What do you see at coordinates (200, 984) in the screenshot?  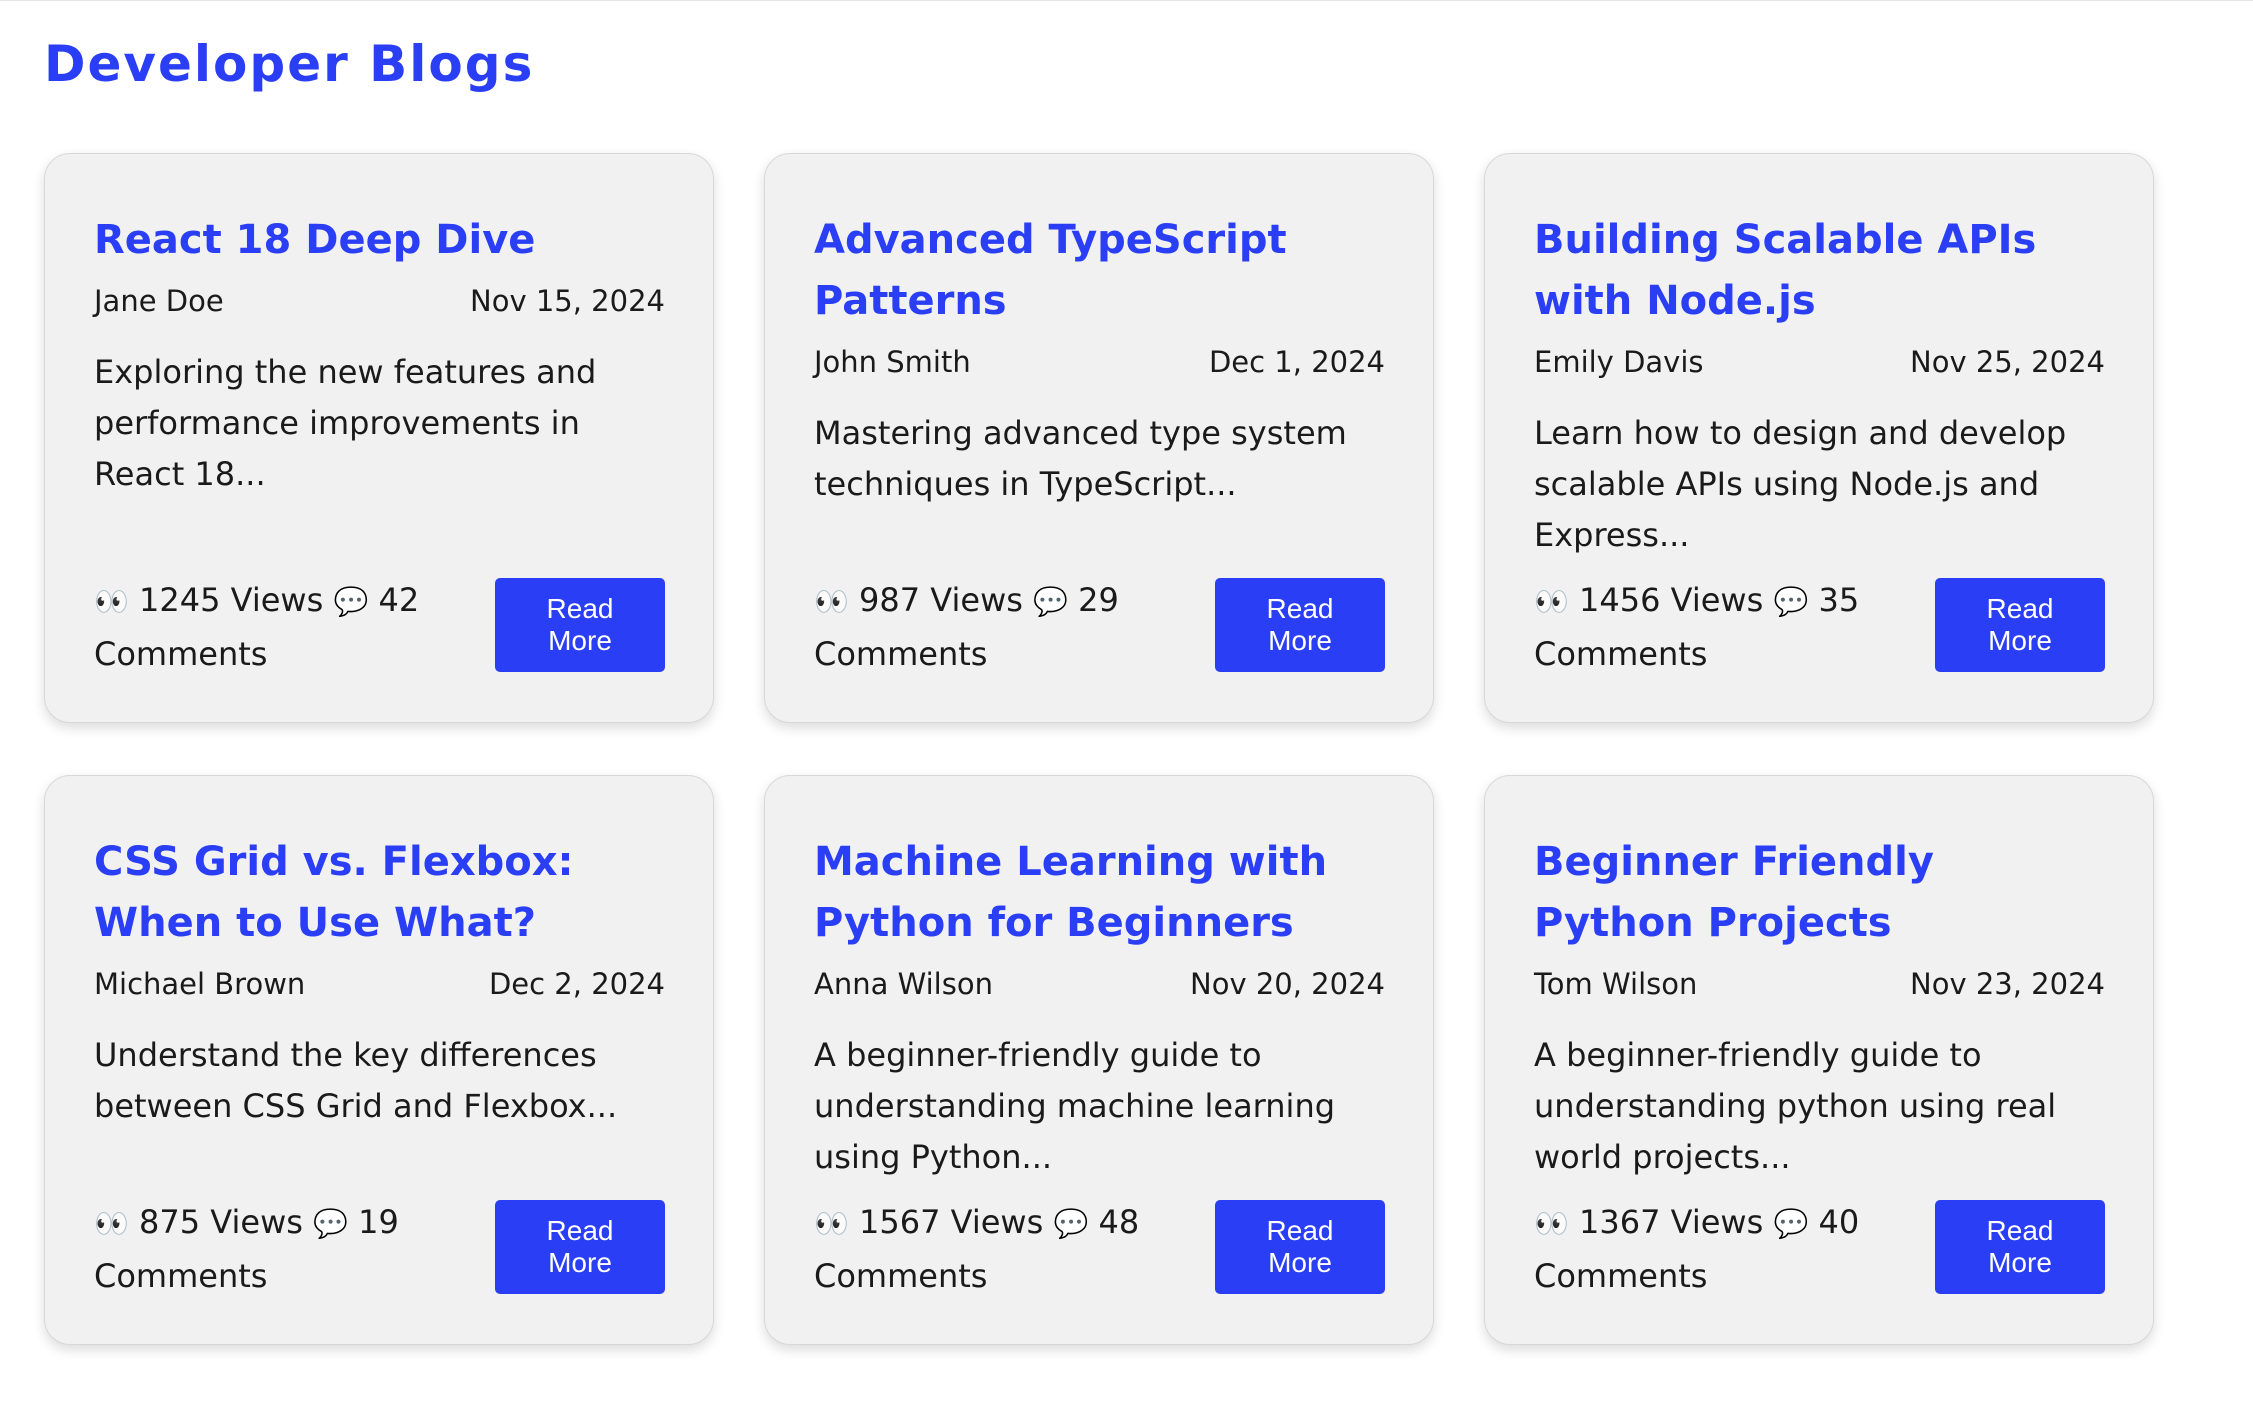 I see `blog-author: Michael Brown` at bounding box center [200, 984].